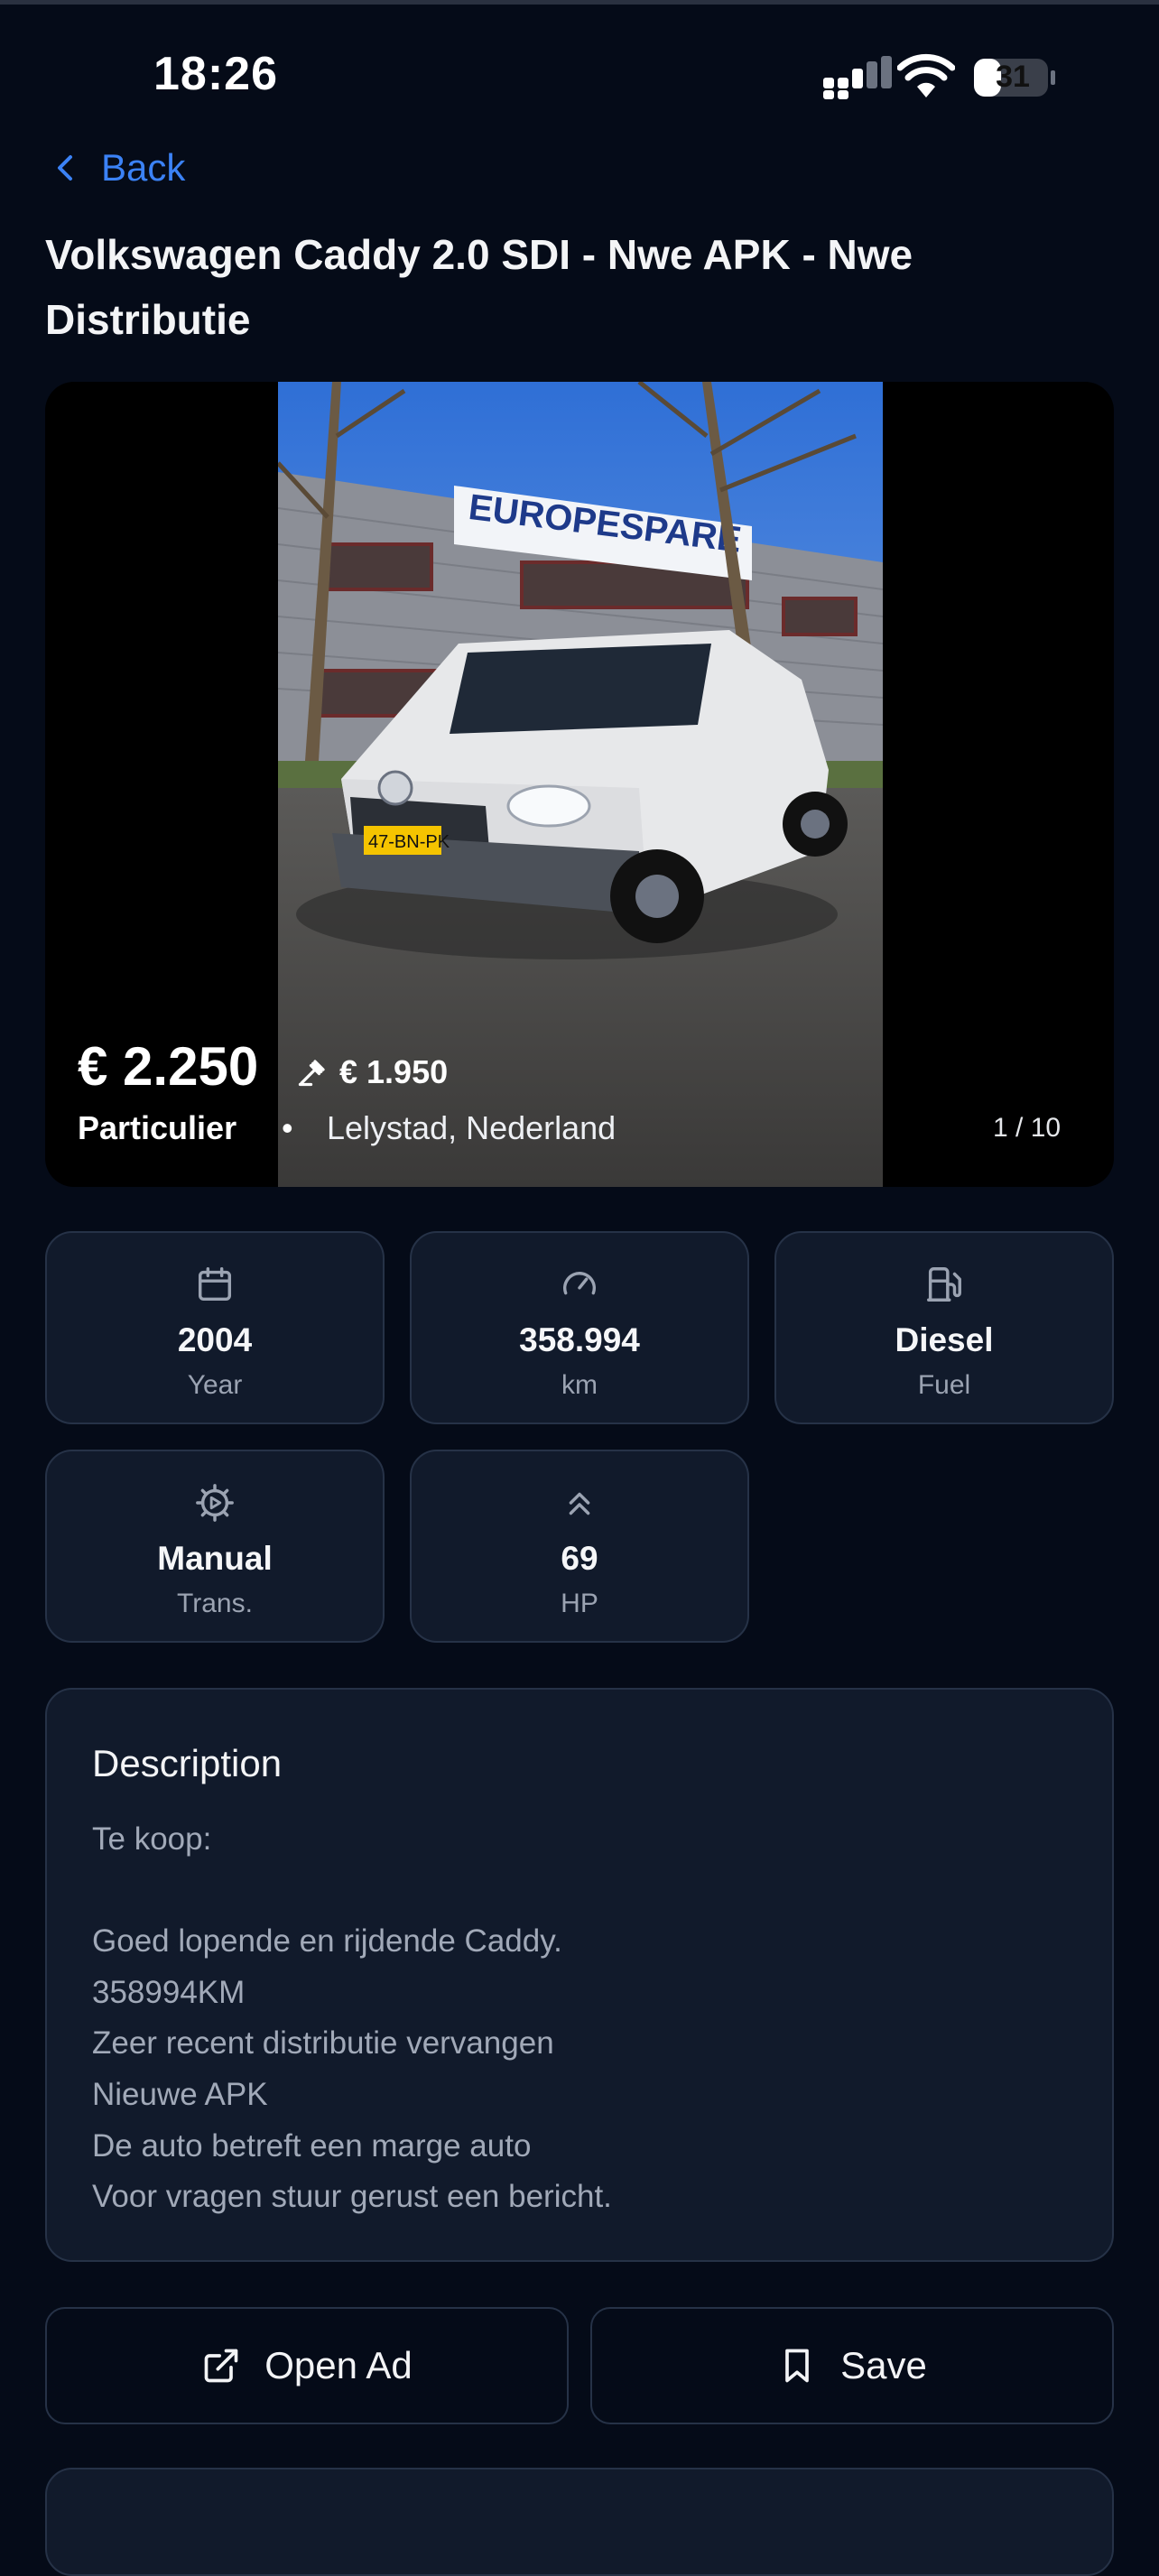 The image size is (1159, 2576). I want to click on gear-icon, so click(215, 1503).